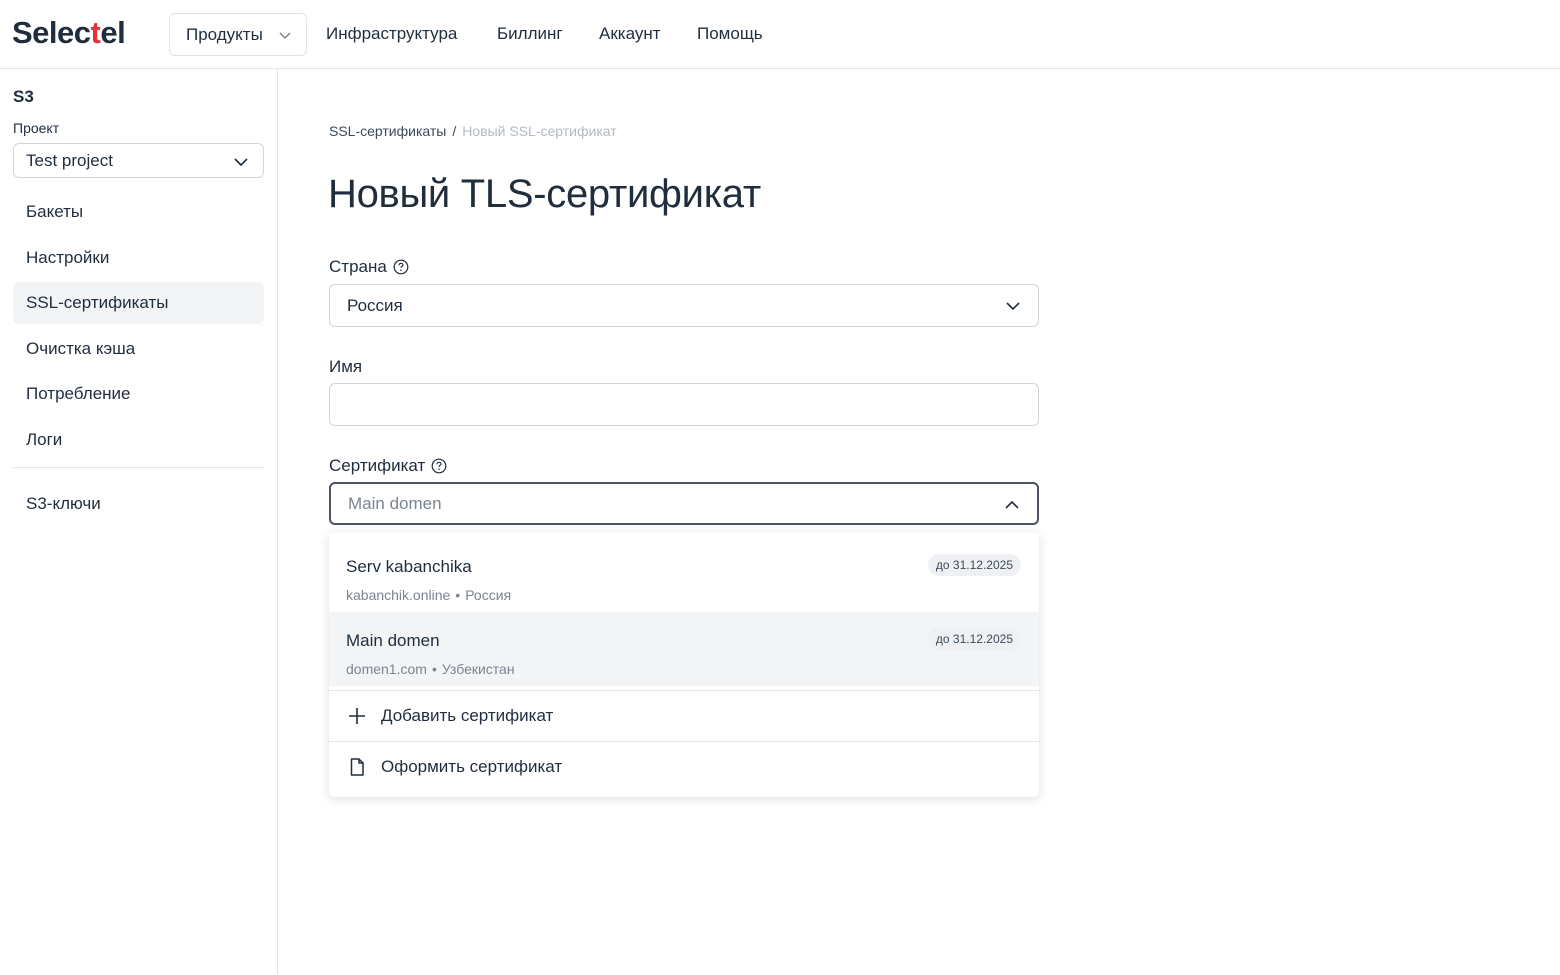 The height and width of the screenshot is (975, 1560). I want to click on products-menu-button: Продукты, so click(238, 34).